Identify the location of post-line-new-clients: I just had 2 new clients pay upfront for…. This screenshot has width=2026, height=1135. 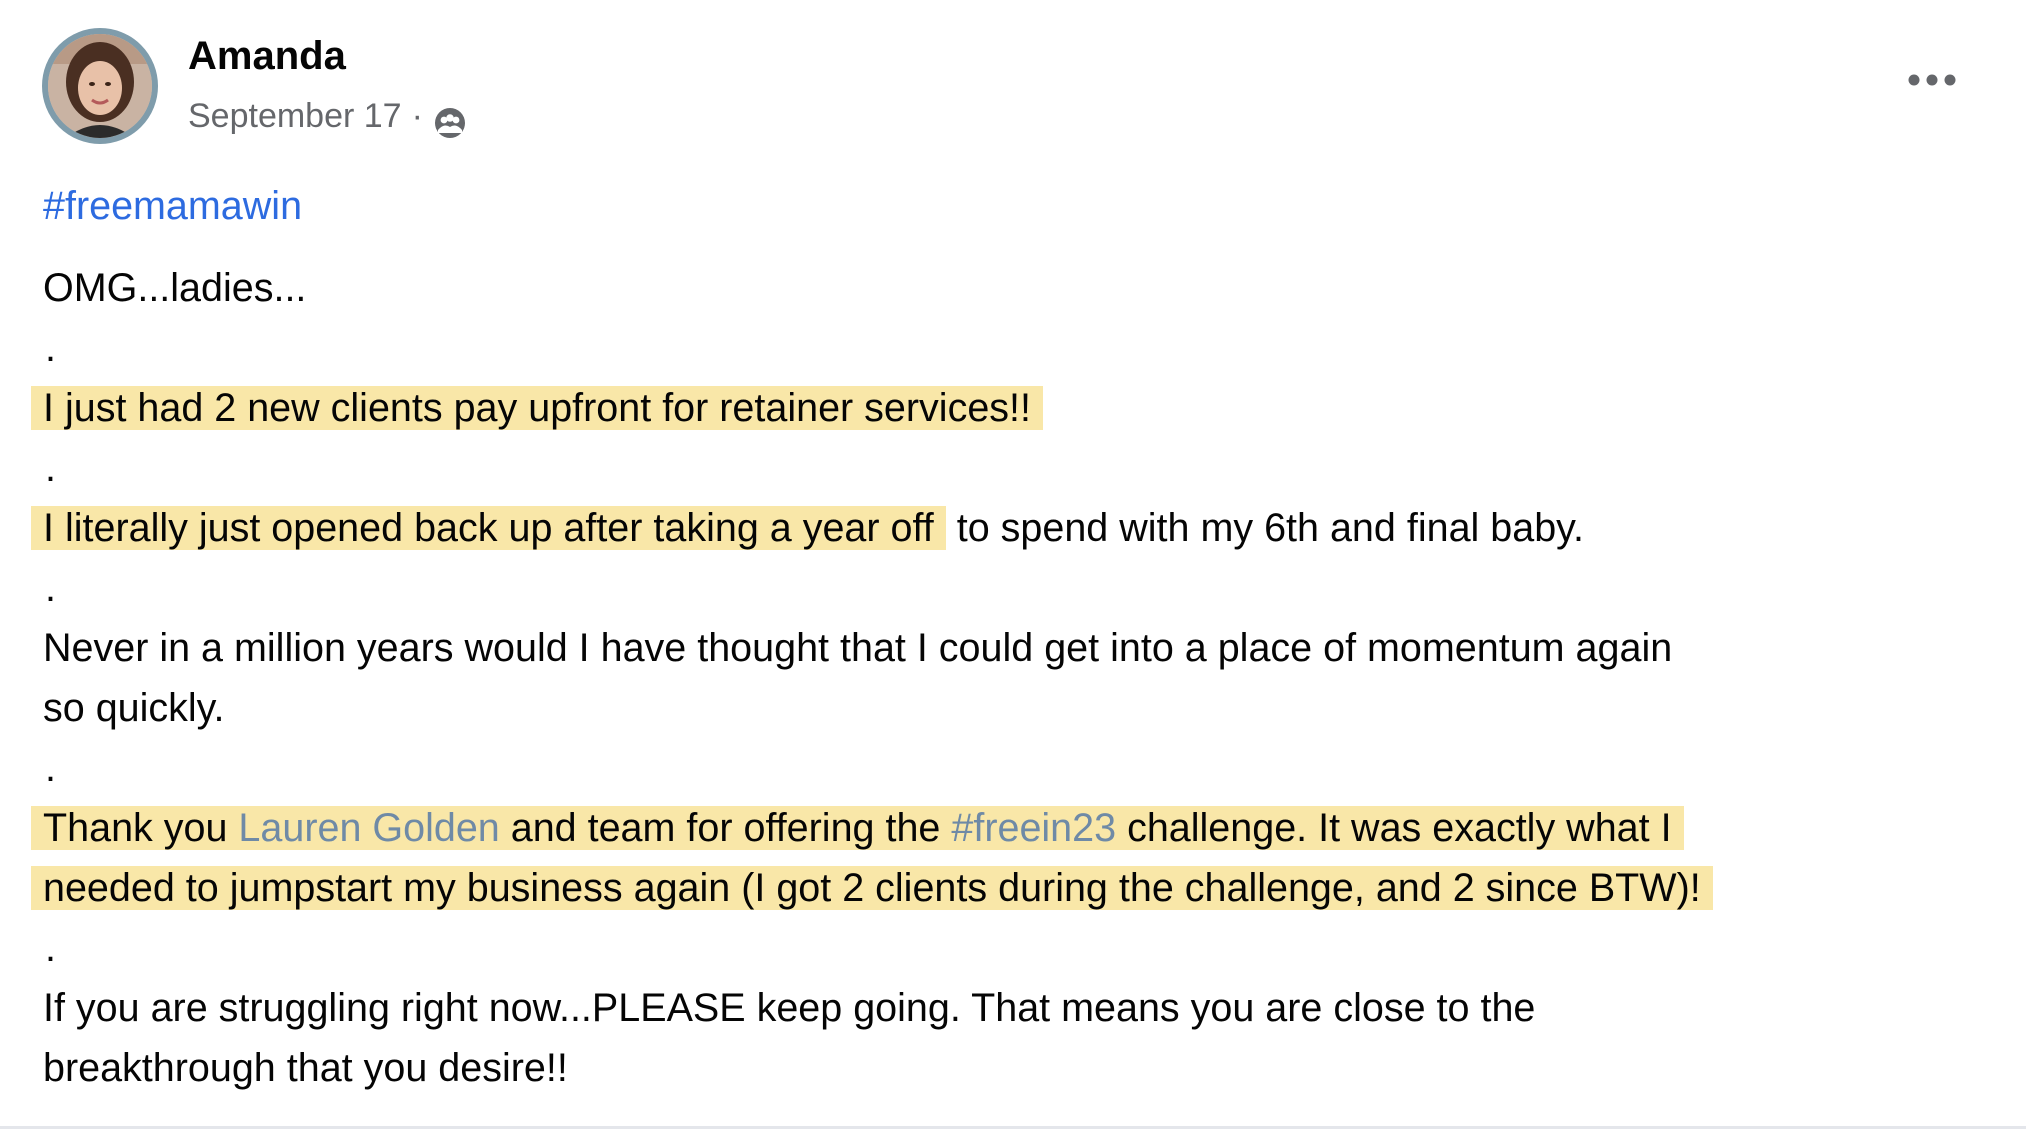
(1012, 408).